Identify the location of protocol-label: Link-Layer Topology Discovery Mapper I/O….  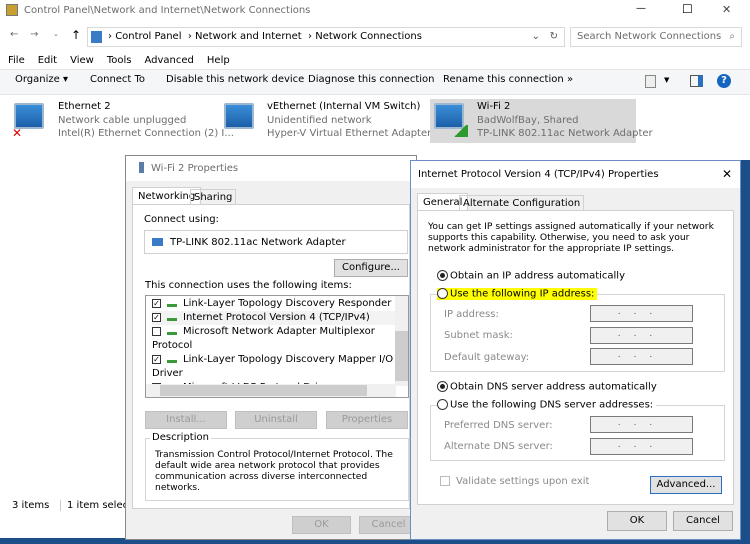
(273, 366).